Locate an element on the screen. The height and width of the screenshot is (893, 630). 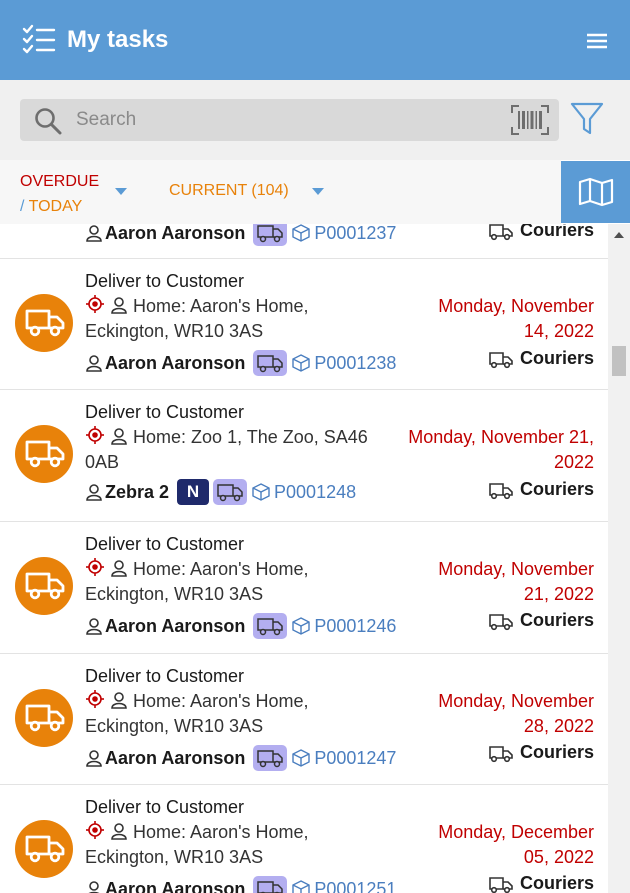
task-reference: P0001238 is located at coordinates (355, 363).